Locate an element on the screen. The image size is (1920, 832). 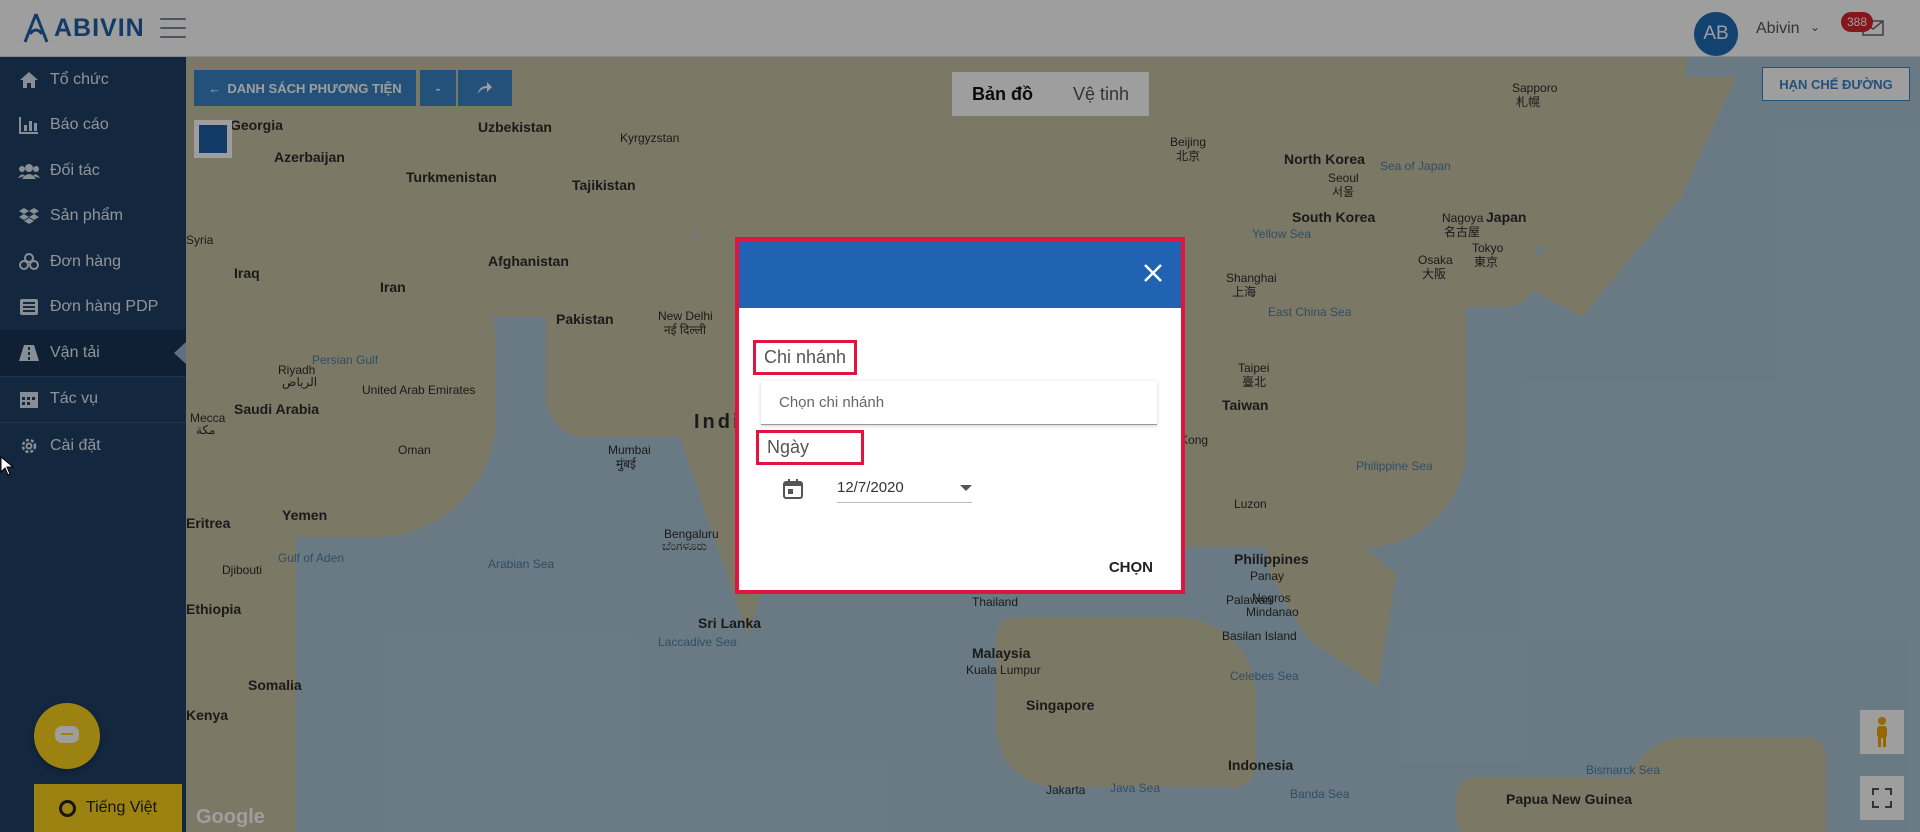
close-icon is located at coordinates (1153, 273).